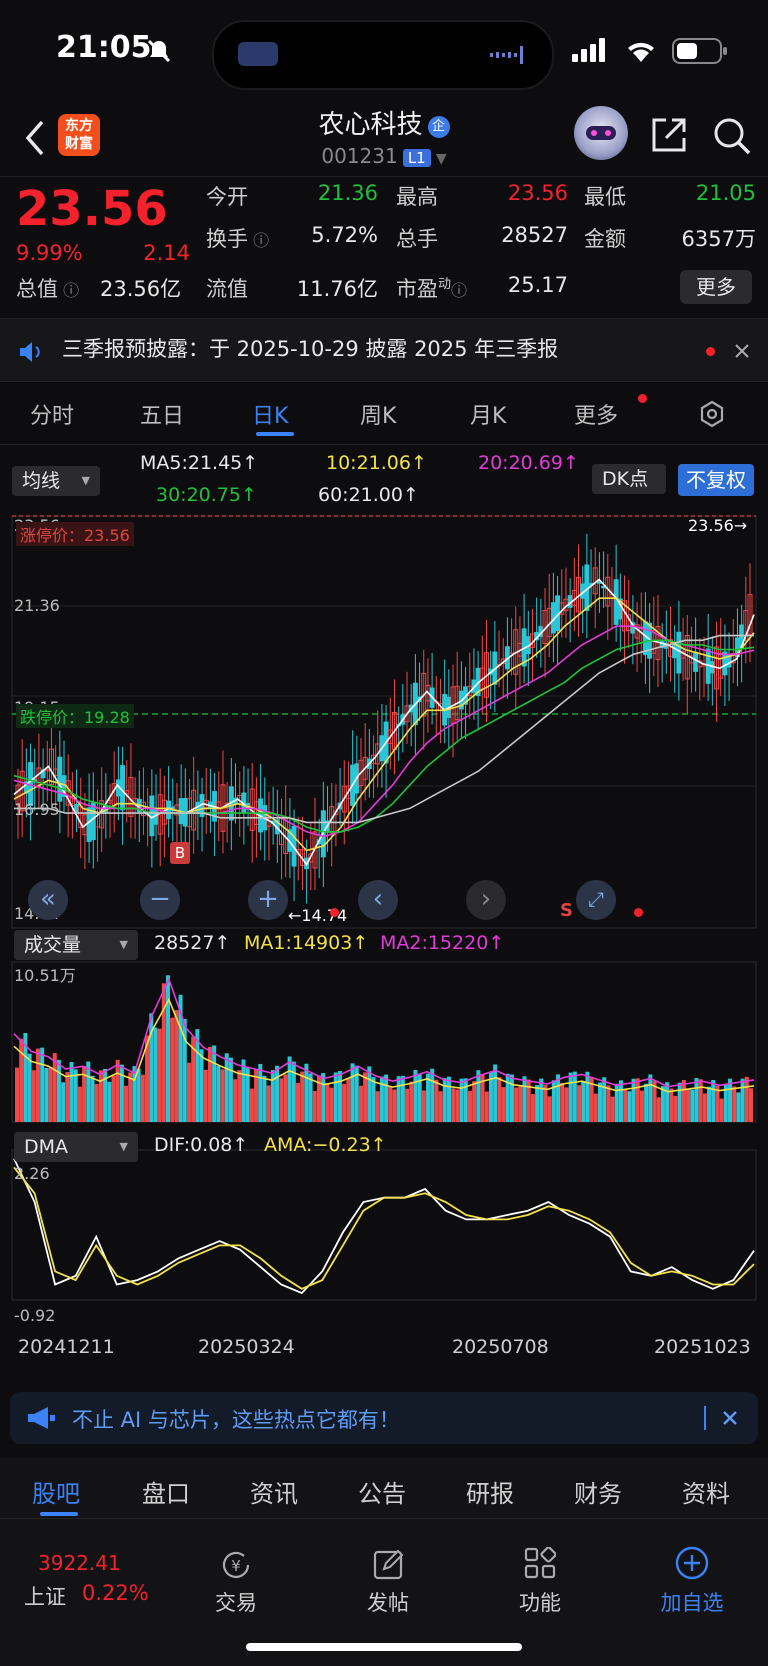 This screenshot has width=768, height=1666. I want to click on limit-up-label: 涨停价：23.56, so click(75, 534).